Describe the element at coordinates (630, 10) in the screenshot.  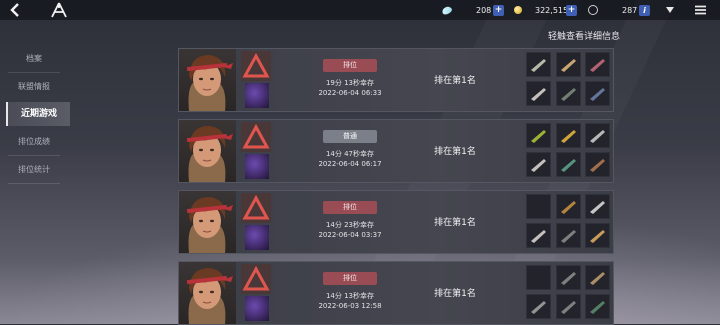
I see `ticket-amount: 287` at that location.